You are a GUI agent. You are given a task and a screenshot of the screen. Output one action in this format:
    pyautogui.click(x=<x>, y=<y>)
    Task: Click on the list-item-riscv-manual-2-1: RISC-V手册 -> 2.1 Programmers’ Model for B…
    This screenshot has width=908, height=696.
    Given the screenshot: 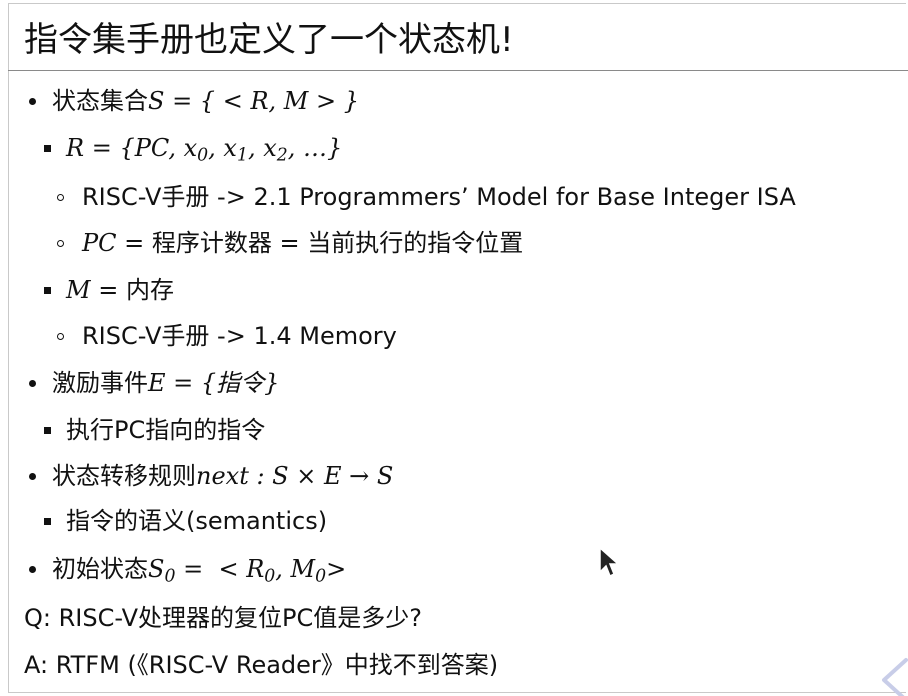 What is the action you would take?
    pyautogui.click(x=439, y=197)
    